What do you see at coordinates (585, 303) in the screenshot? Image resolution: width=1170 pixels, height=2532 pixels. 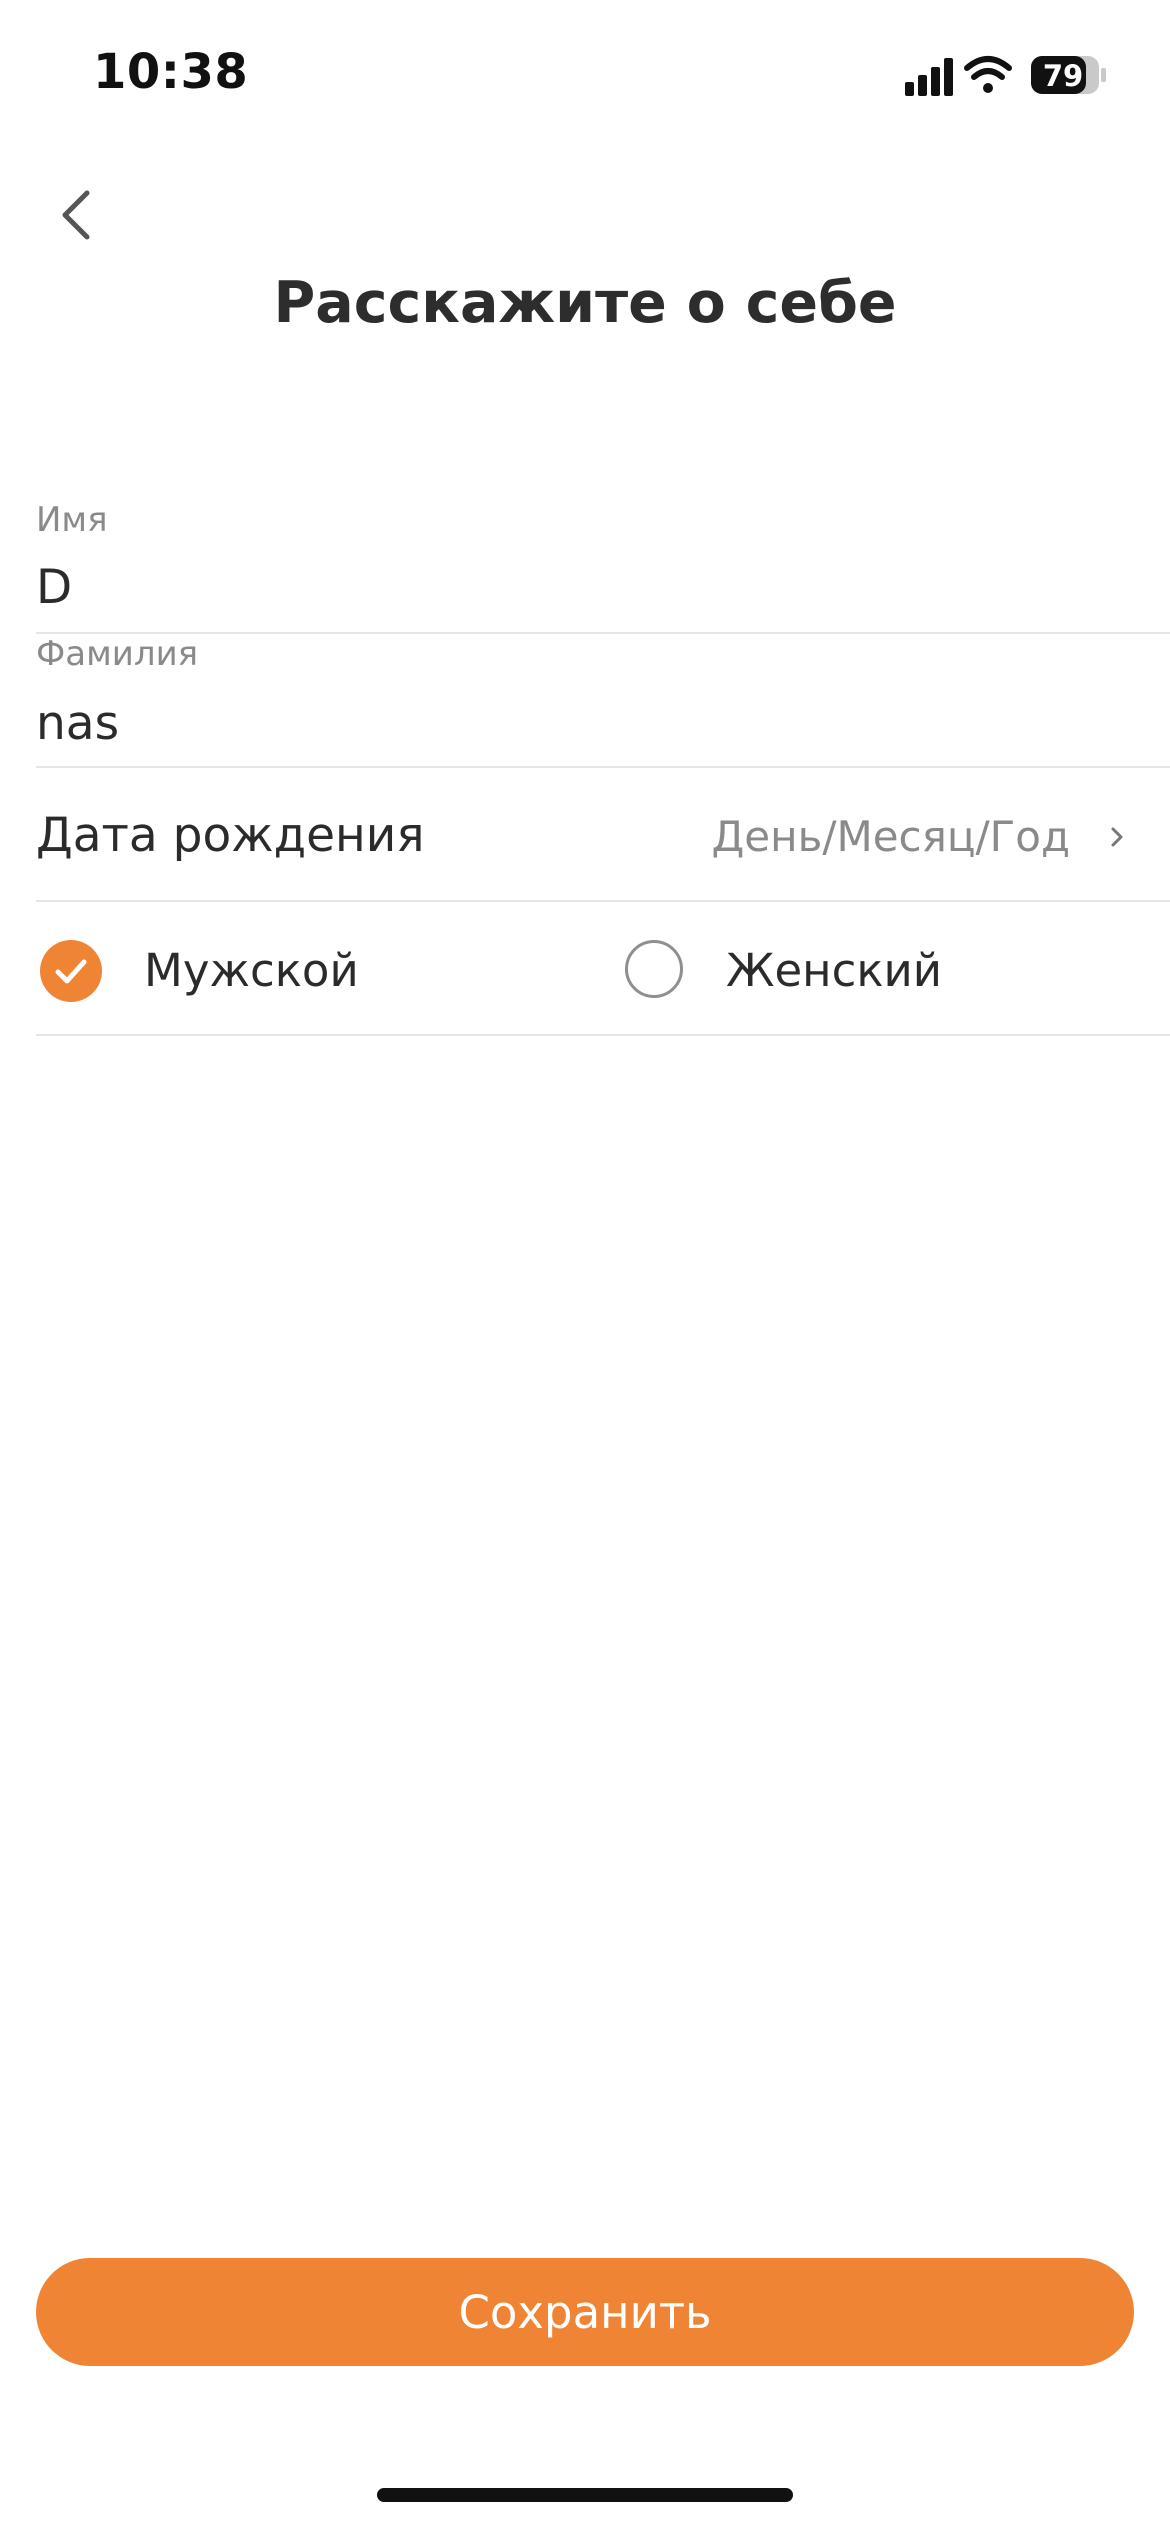 I see `page-title: Расскажите о себе` at bounding box center [585, 303].